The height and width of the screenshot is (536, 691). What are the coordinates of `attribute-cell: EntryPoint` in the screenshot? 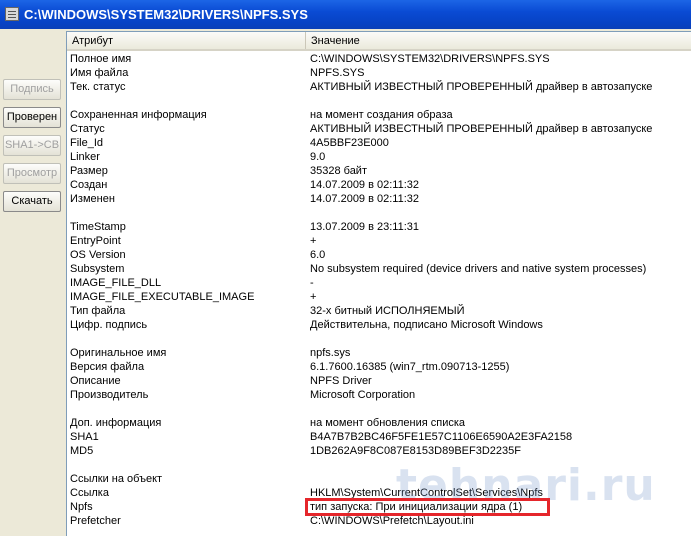 It's located at (95, 241).